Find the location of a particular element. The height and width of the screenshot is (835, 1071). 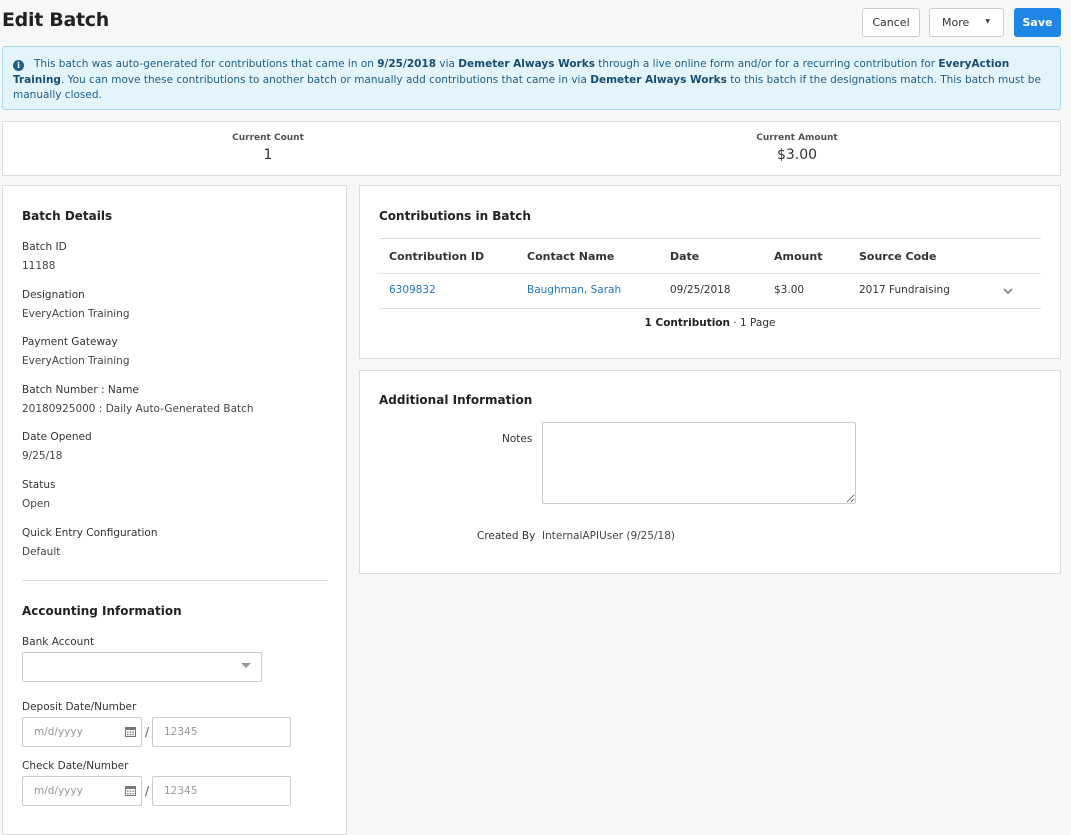

column-header-source-code: Source Code is located at coordinates (898, 256).